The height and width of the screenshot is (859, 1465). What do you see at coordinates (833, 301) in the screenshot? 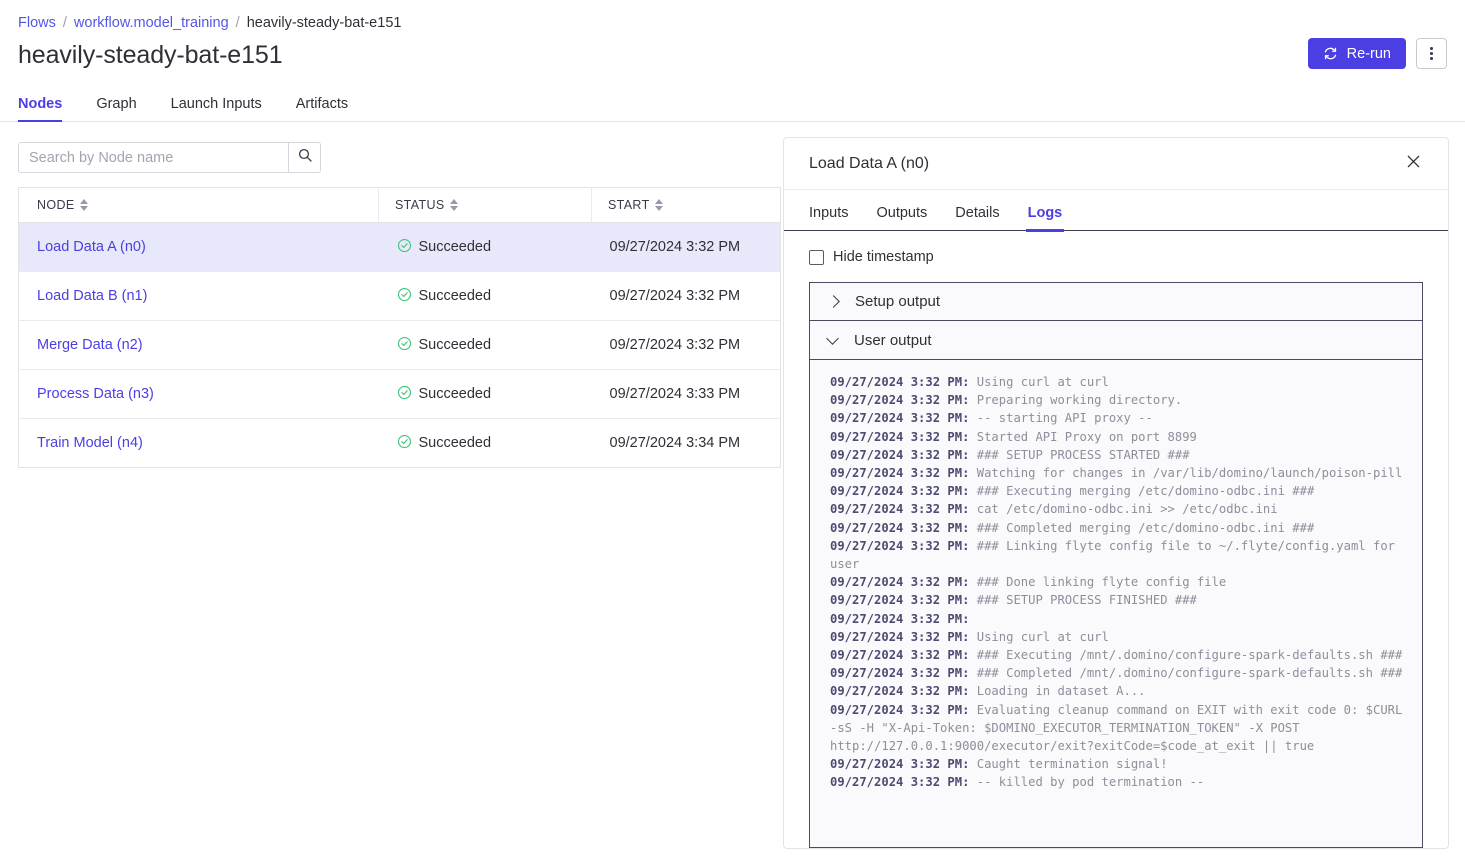
I see `chevron-right-icon` at bounding box center [833, 301].